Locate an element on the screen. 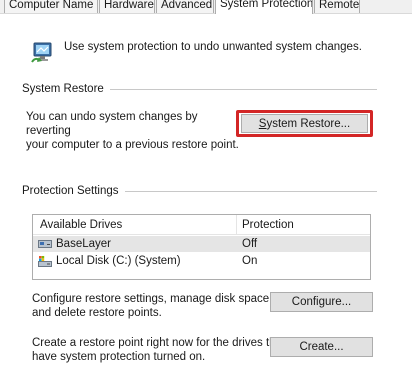  tab-label: Hardware is located at coordinates (129, 5).